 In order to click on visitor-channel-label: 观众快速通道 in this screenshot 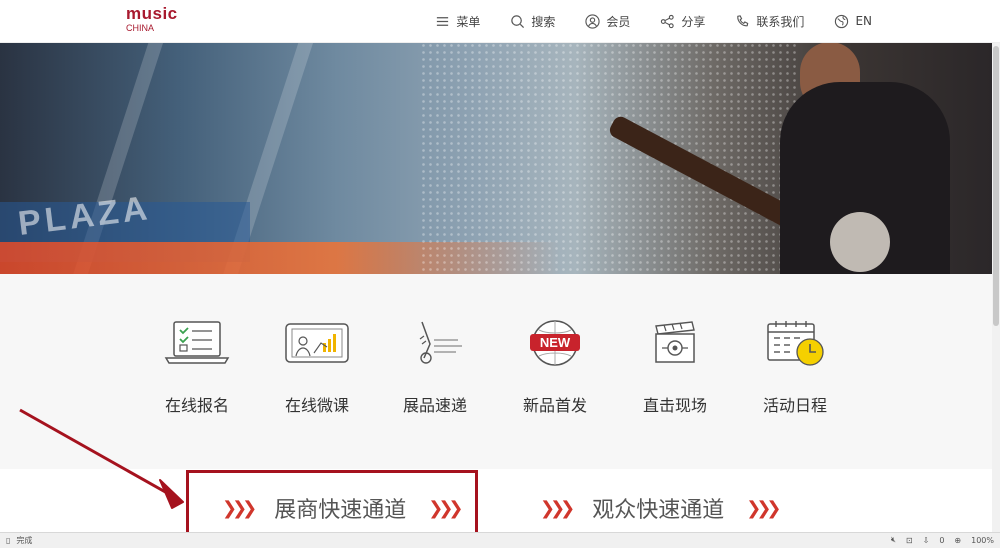, I will do `click(658, 510)`.